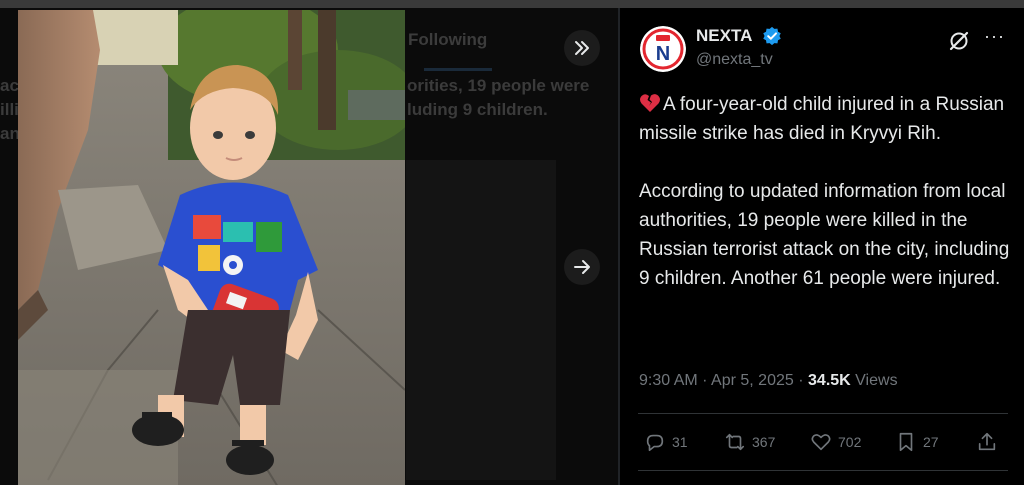 The width and height of the screenshot is (1024, 485). Describe the element at coordinates (668, 380) in the screenshot. I see `tweet-time: 9:30 AM` at that location.